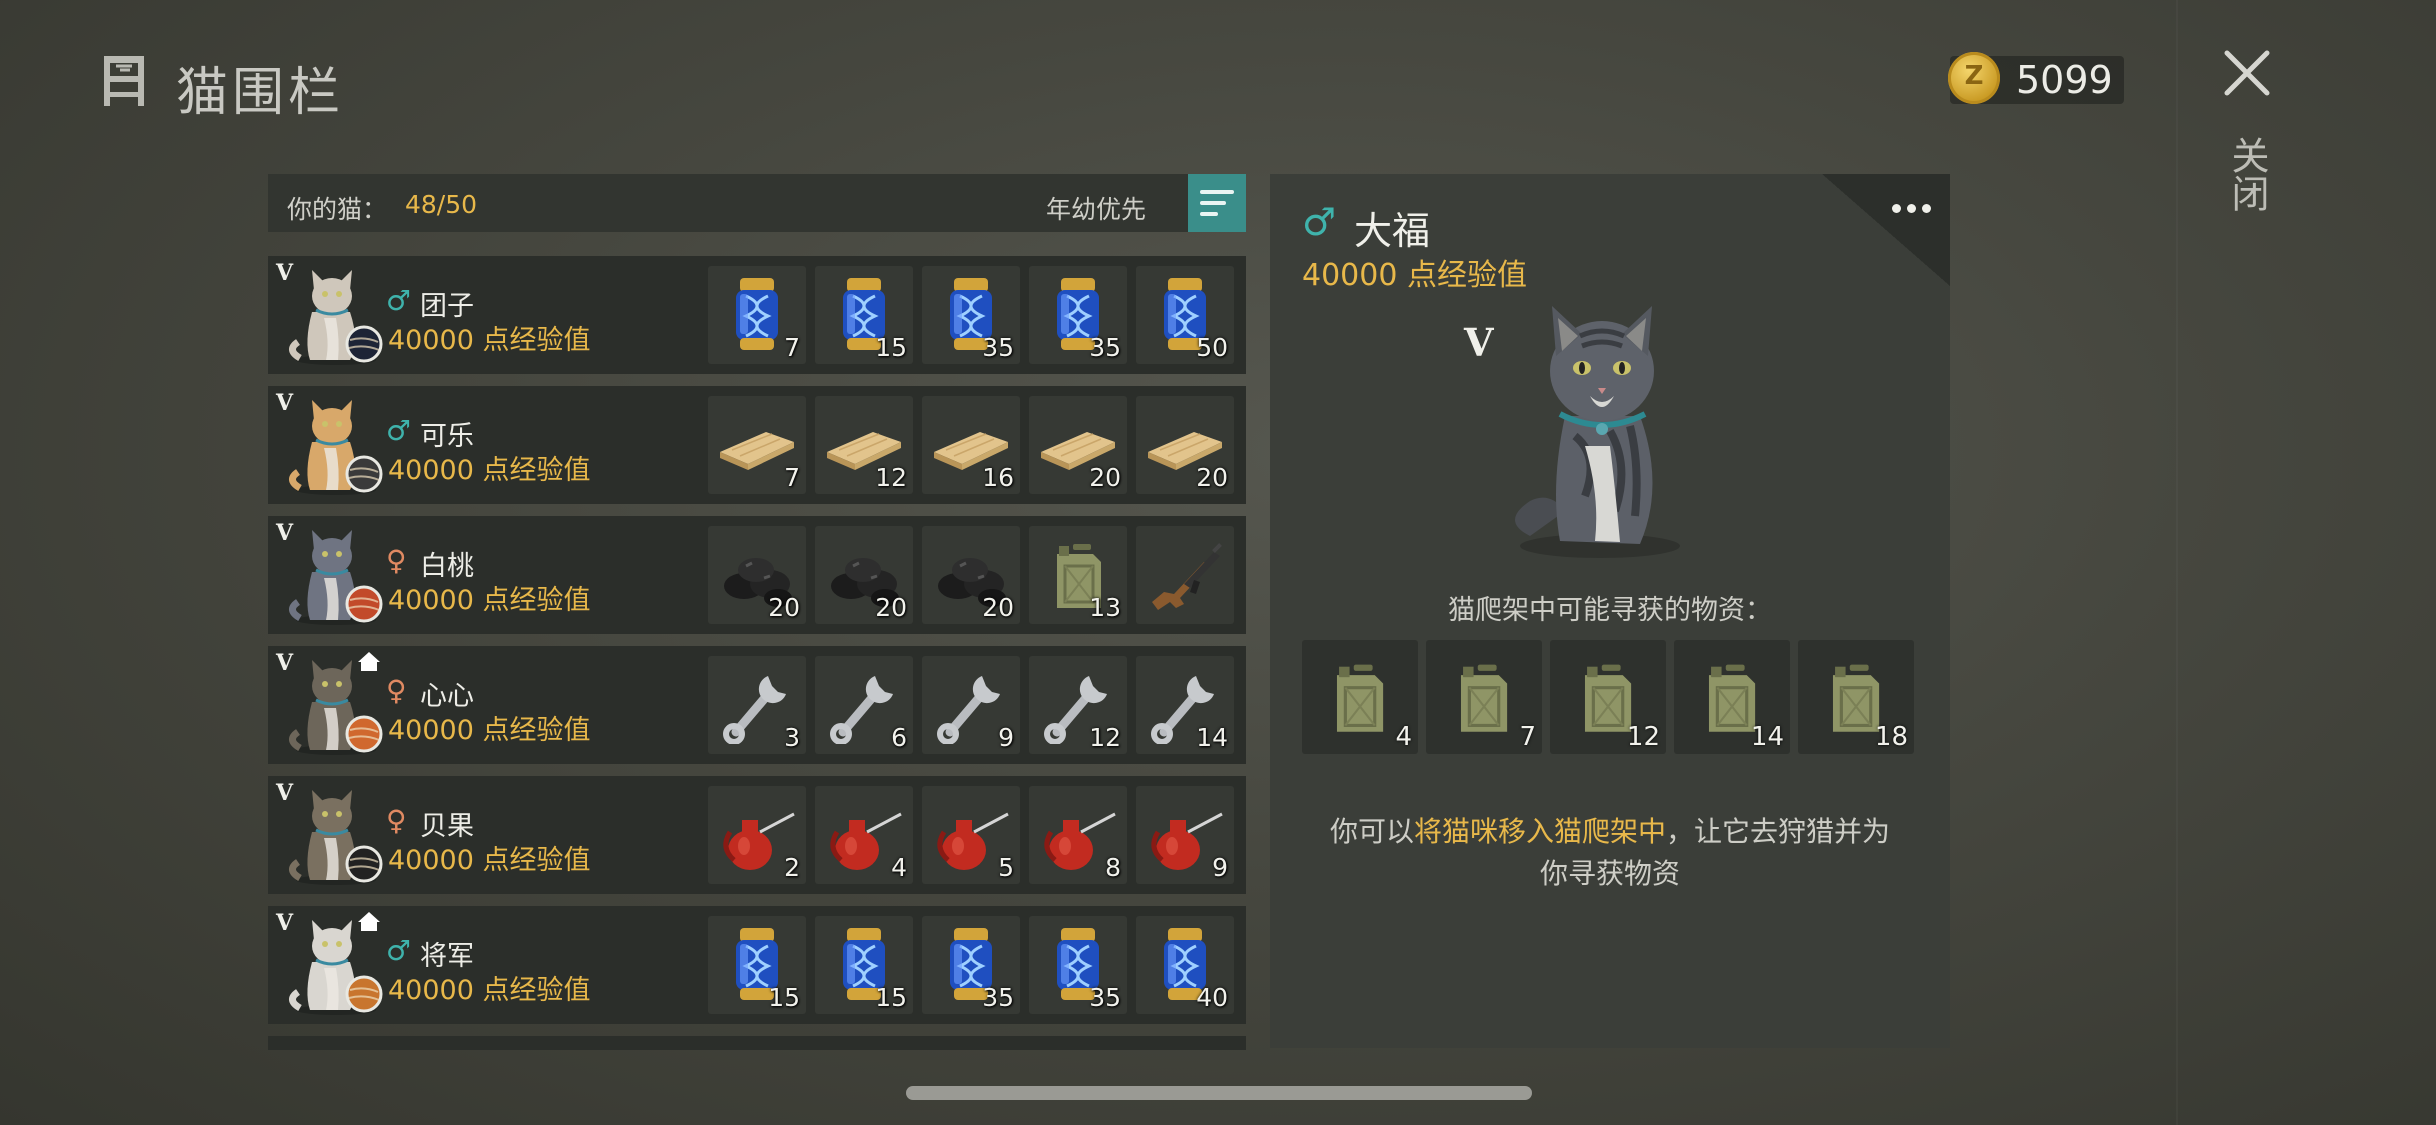  Describe the element at coordinates (1219, 1093) in the screenshot. I see `home-indicator` at that location.